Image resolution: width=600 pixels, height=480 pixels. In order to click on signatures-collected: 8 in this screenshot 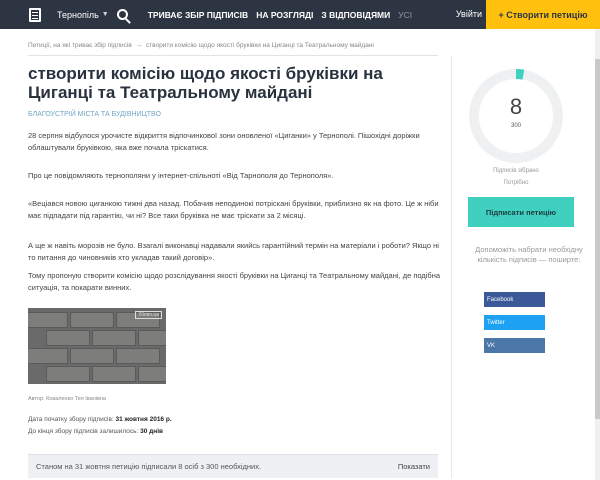, I will do `click(516, 106)`.